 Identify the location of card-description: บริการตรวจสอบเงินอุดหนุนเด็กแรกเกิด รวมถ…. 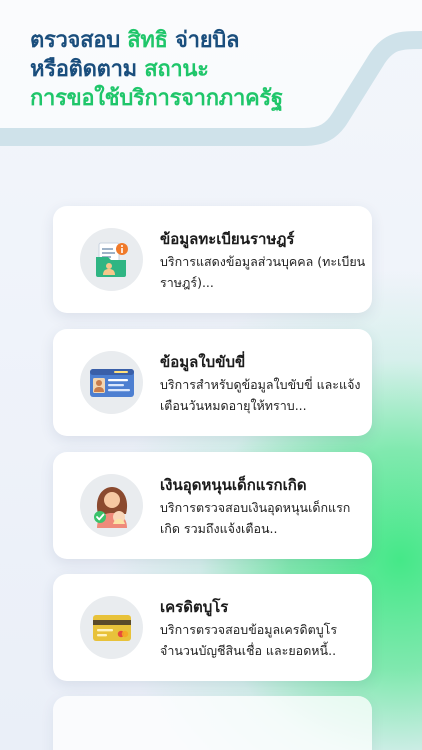
(255, 518).